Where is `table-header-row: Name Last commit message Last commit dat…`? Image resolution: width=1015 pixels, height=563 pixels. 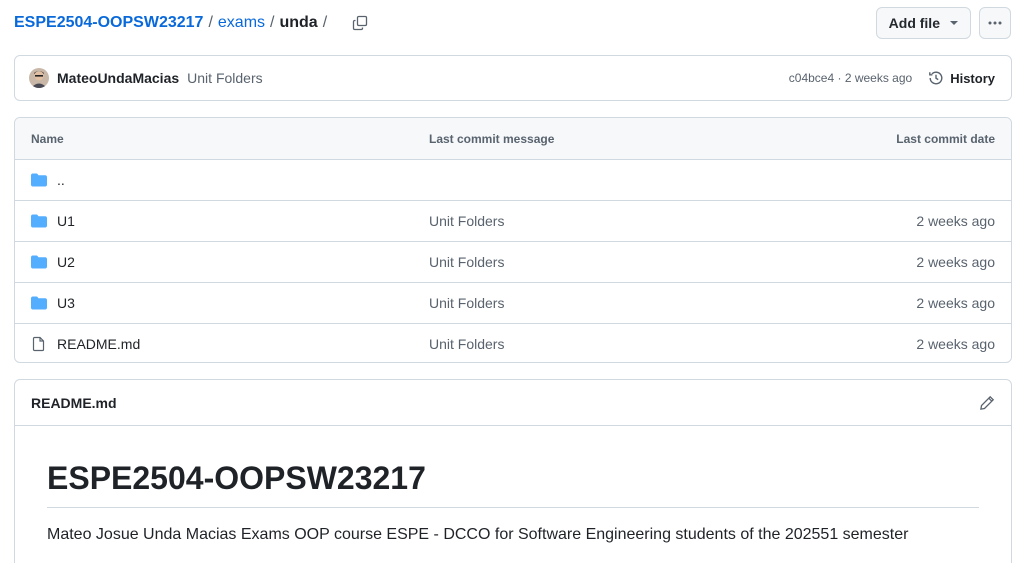
table-header-row: Name Last commit message Last commit dat… is located at coordinates (513, 138).